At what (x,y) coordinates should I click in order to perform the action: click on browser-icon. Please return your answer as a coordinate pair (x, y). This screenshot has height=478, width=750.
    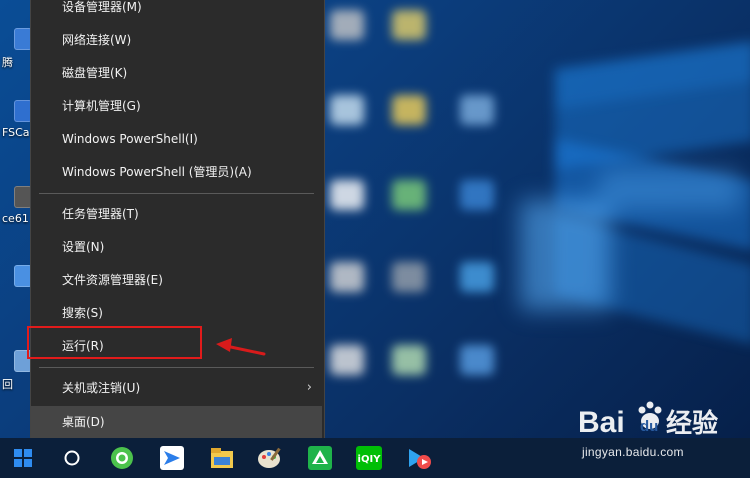
    Looking at the image, I should click on (122, 458).